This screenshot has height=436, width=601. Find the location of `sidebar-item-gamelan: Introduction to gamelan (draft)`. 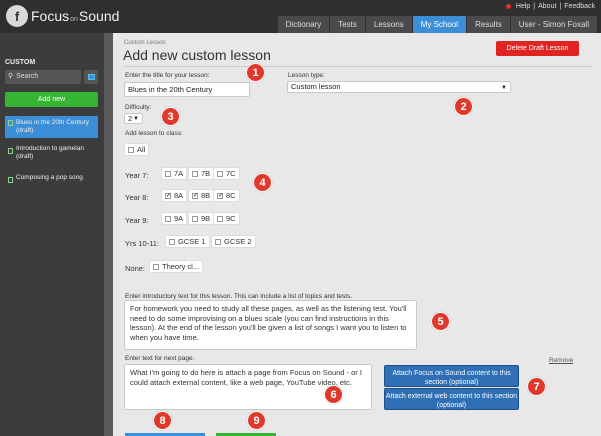

sidebar-item-gamelan: Introduction to gamelan (draft) is located at coordinates (51, 153).